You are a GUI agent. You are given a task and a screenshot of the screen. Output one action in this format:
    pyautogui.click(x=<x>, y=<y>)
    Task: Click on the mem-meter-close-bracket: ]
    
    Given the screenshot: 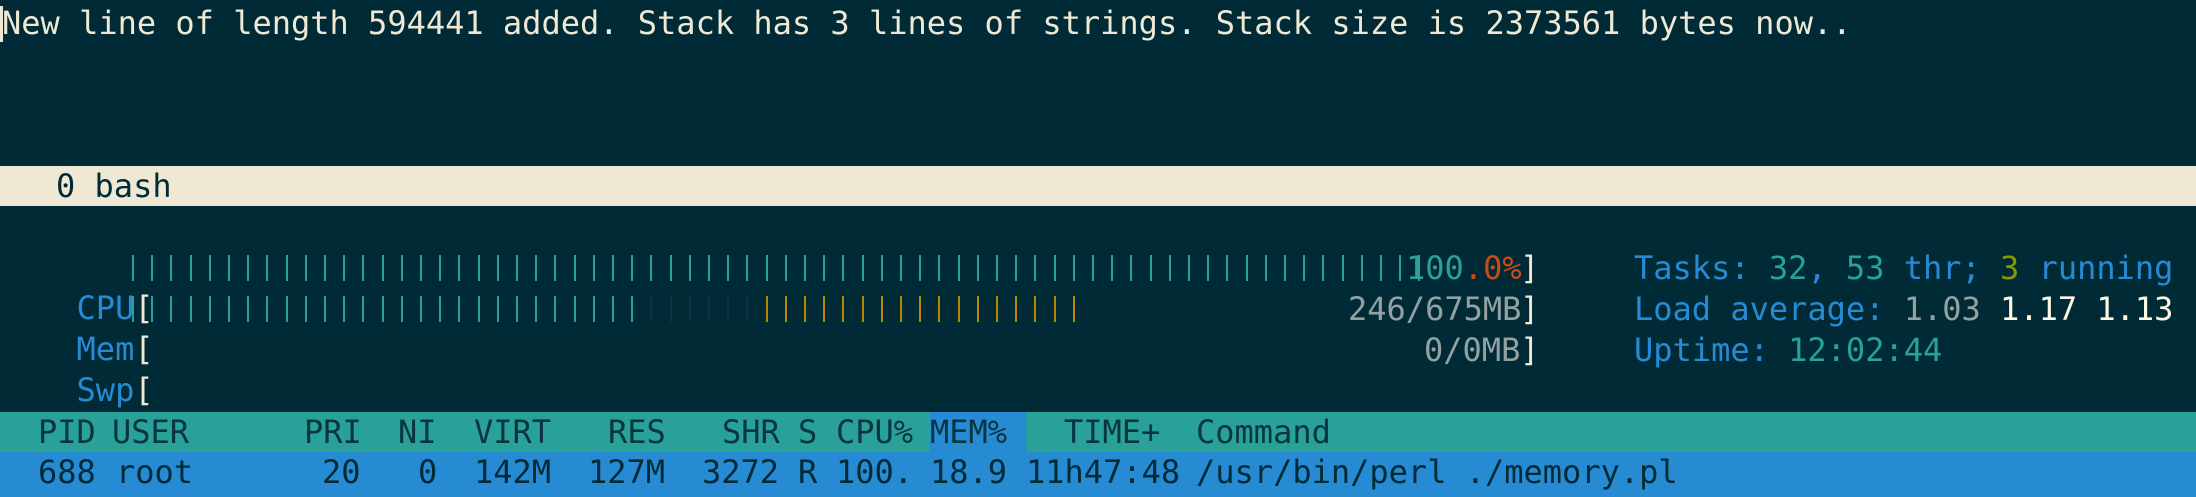 What is the action you would take?
    pyautogui.click(x=1530, y=309)
    